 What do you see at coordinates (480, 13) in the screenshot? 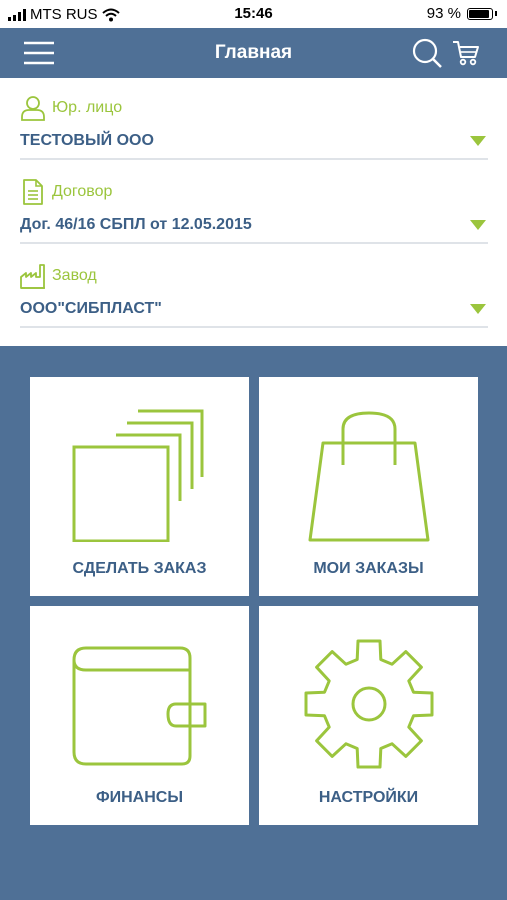
I see `battery-icon` at bounding box center [480, 13].